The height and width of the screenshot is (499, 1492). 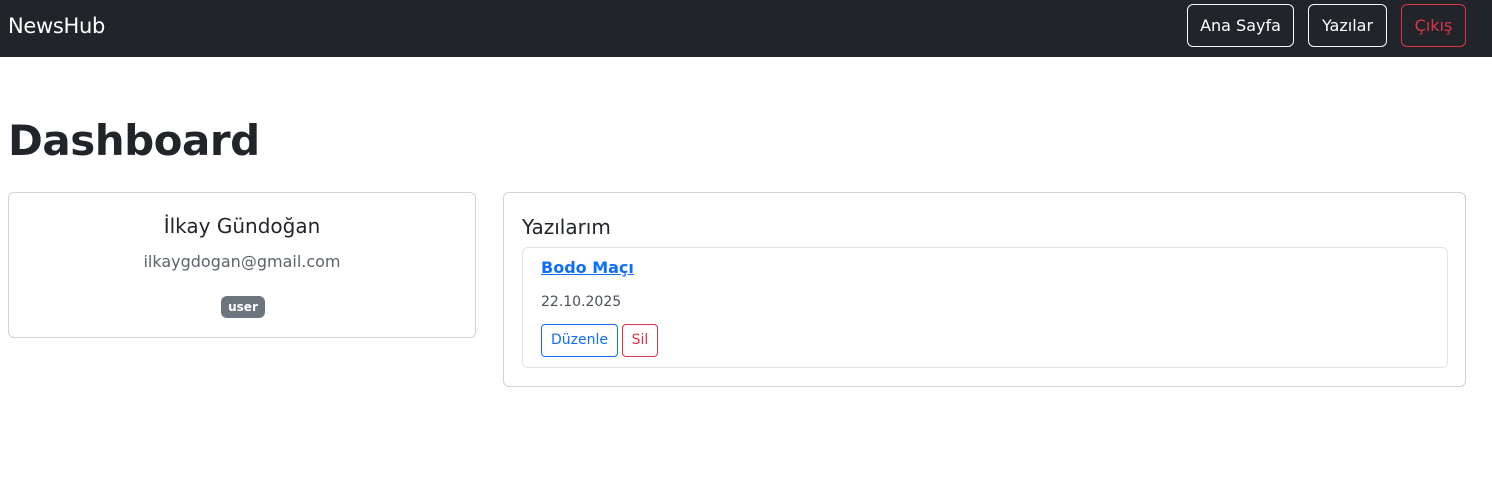 What do you see at coordinates (56, 26) in the screenshot?
I see `brand-link: NewsHub` at bounding box center [56, 26].